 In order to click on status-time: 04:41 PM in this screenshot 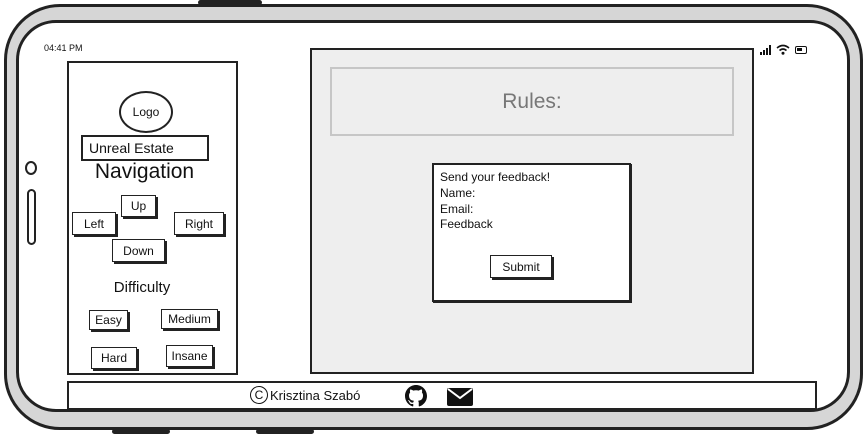, I will do `click(63, 48)`.